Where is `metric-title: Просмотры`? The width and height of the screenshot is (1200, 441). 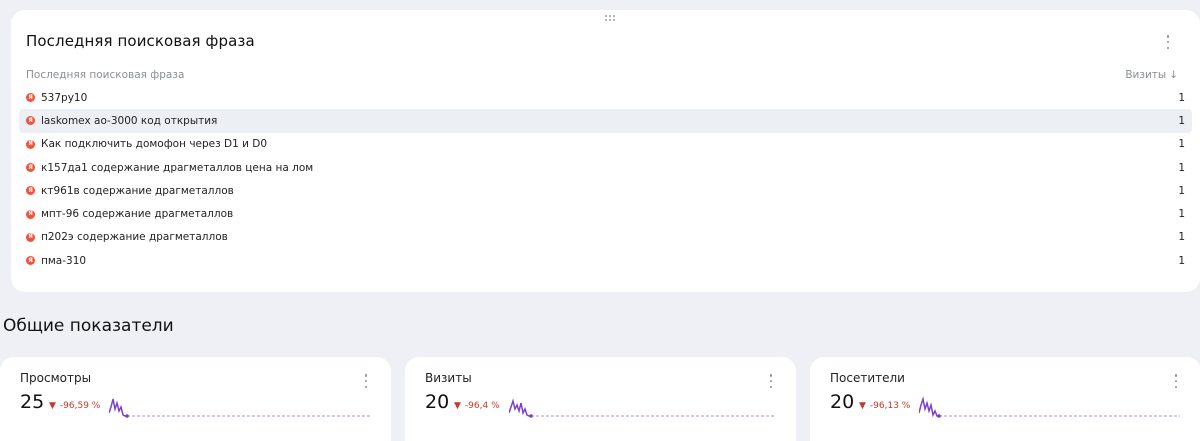 metric-title: Просмотры is located at coordinates (56, 378).